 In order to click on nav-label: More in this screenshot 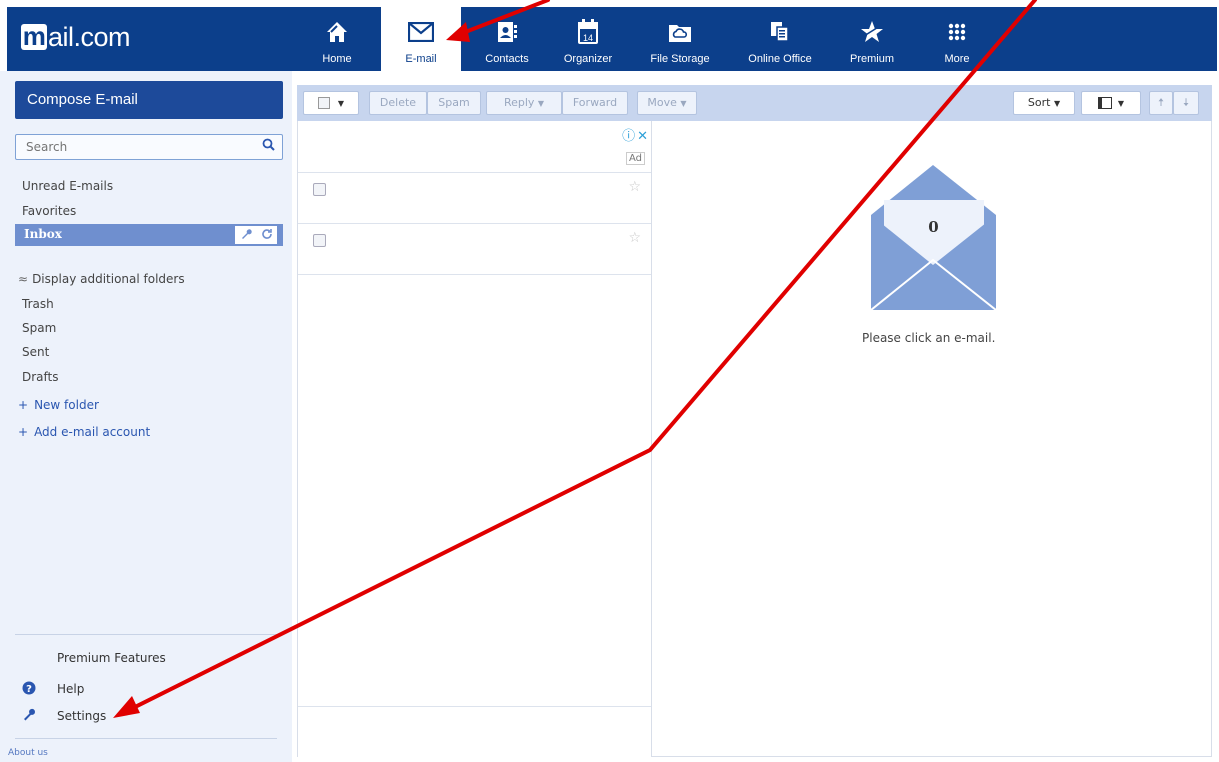, I will do `click(957, 59)`.